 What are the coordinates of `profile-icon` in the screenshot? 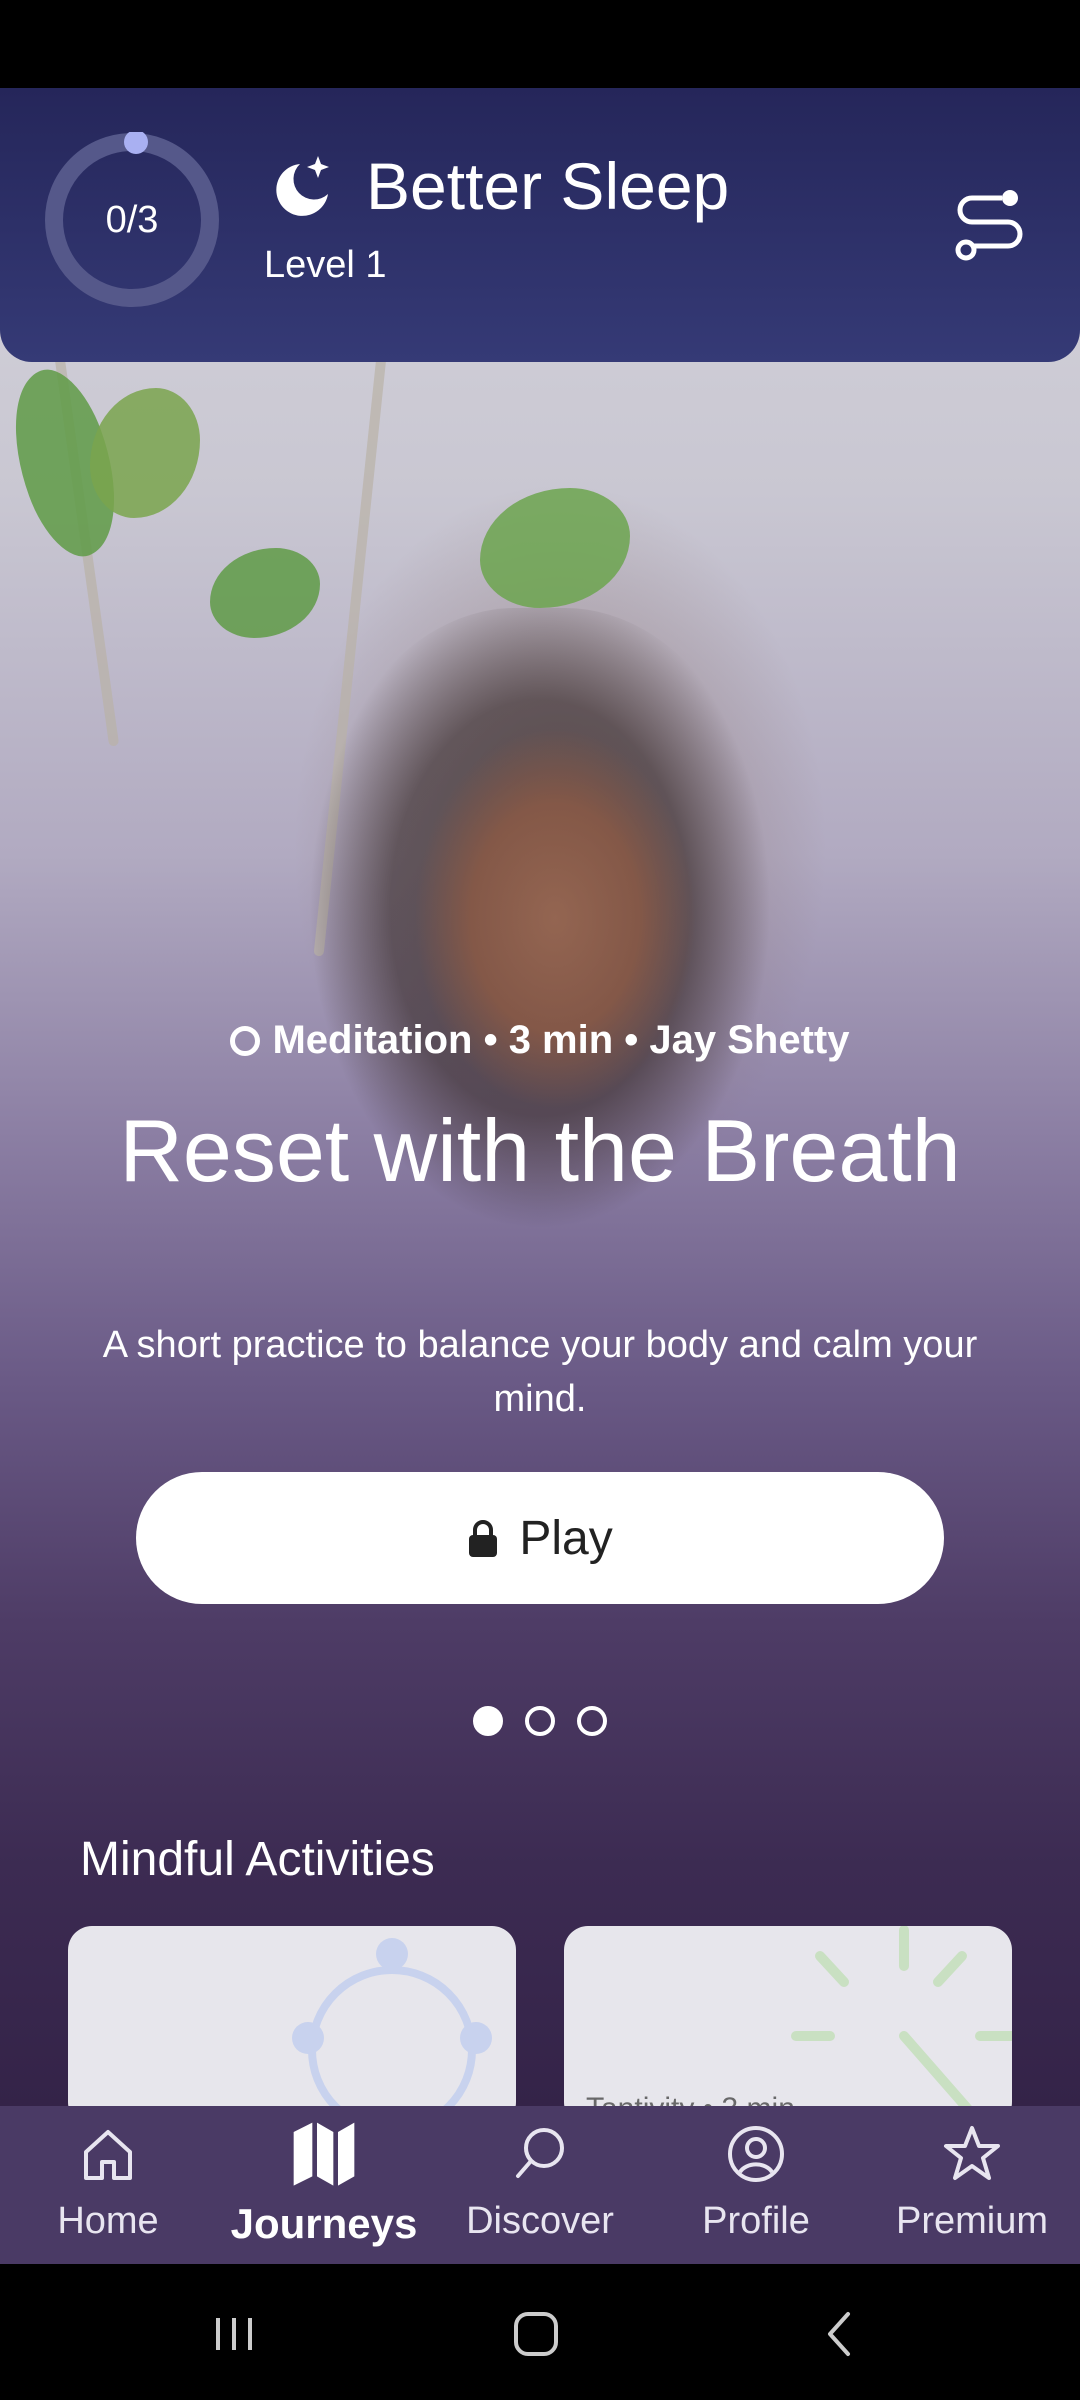 It's located at (756, 2154).